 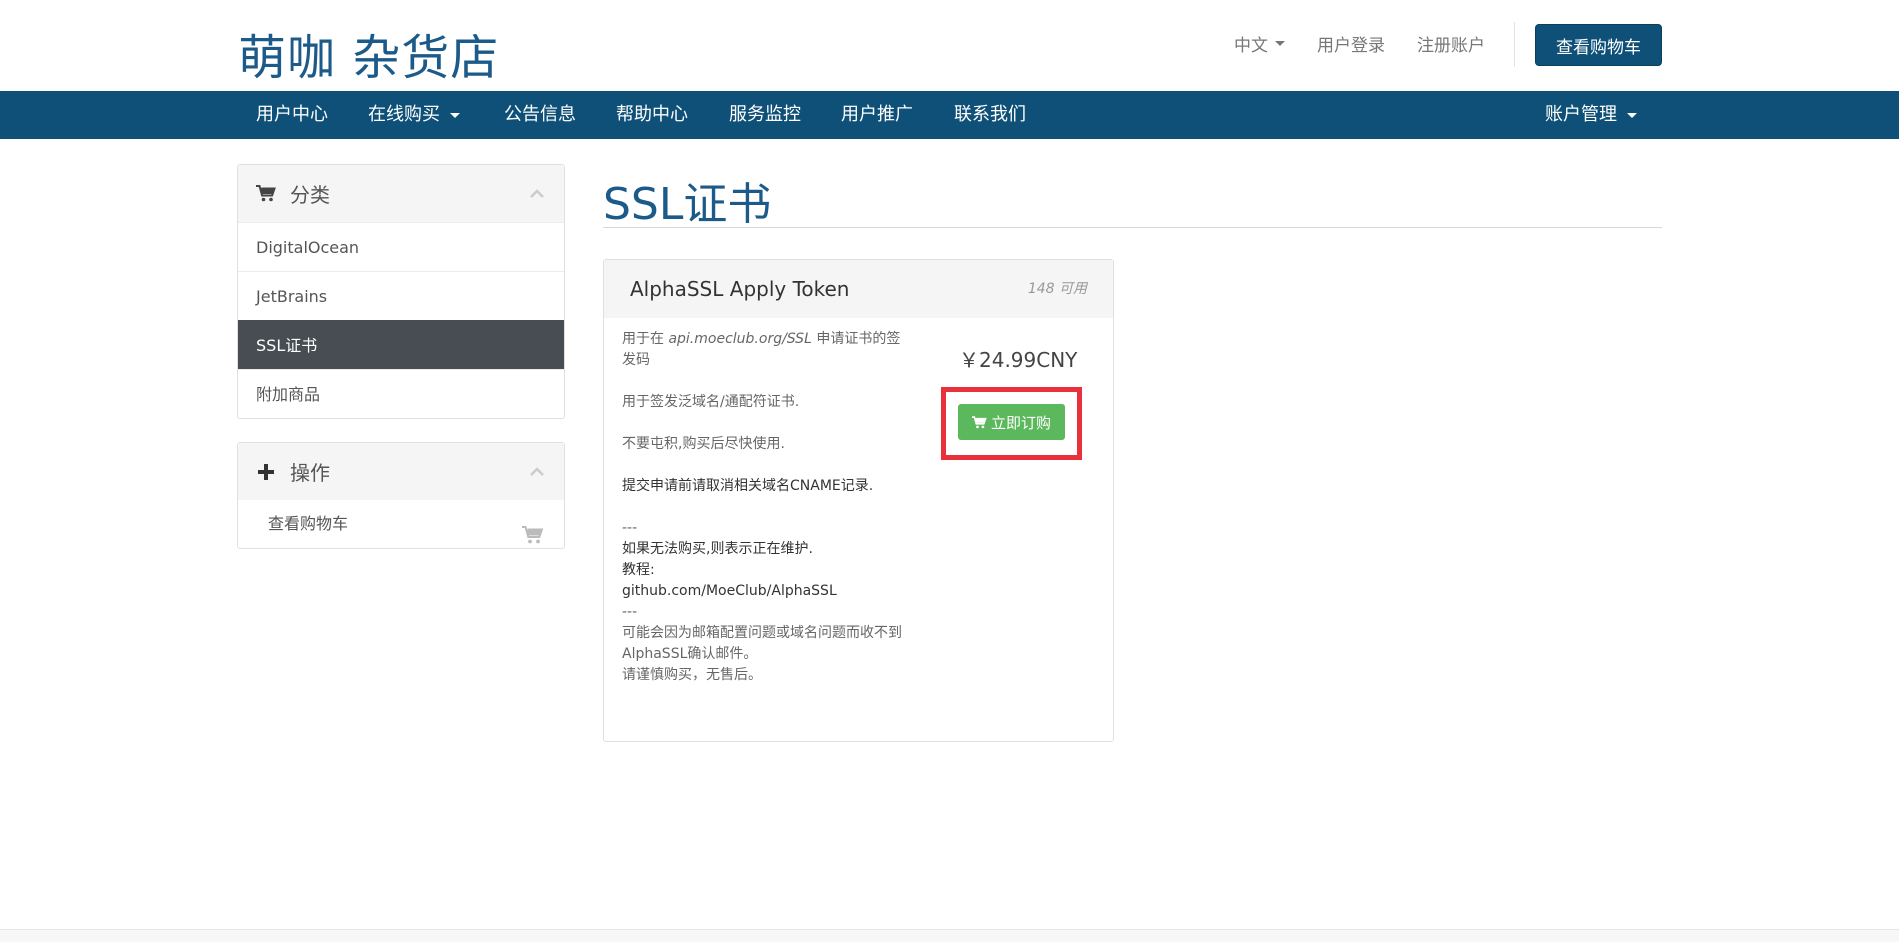 What do you see at coordinates (740, 339) in the screenshot?
I see `desc-link: api.moeclub.org/SSL` at bounding box center [740, 339].